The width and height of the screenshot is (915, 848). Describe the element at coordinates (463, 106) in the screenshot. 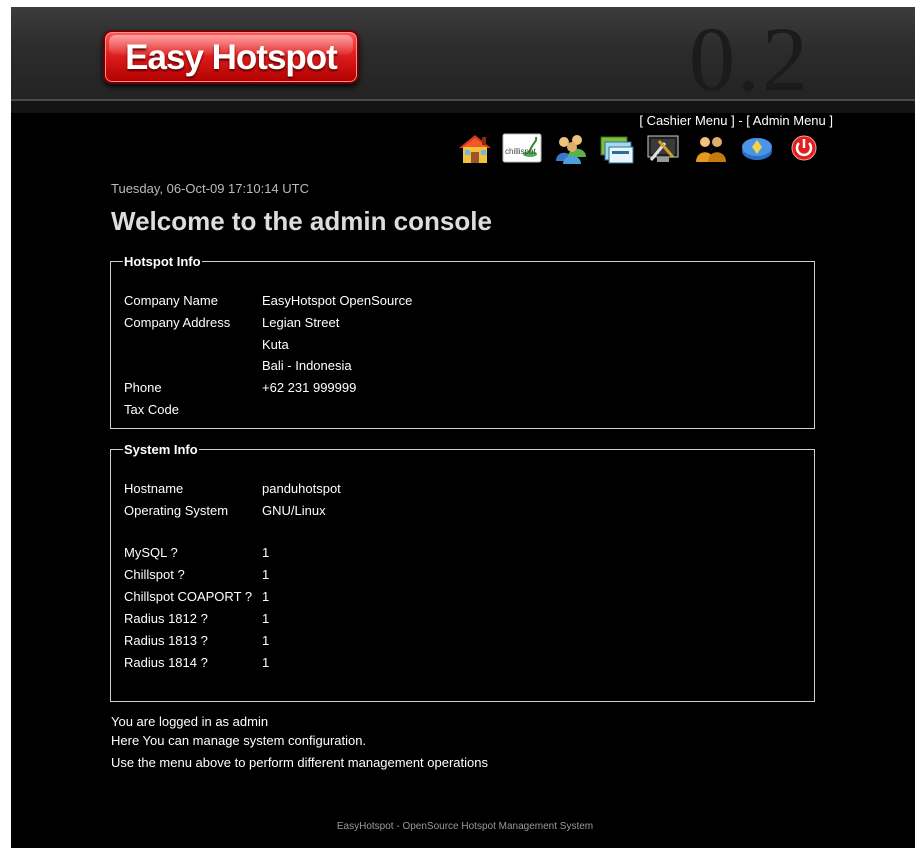

I see `header-divider` at that location.